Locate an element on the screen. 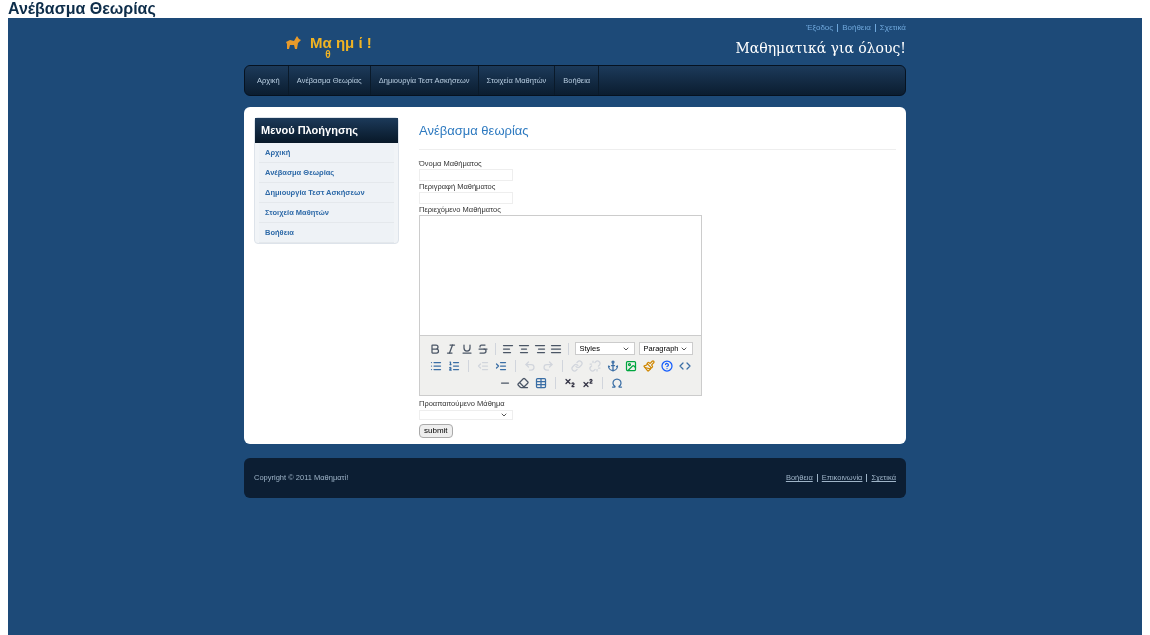 This screenshot has width=1150, height=635. bold-icon is located at coordinates (434, 348).